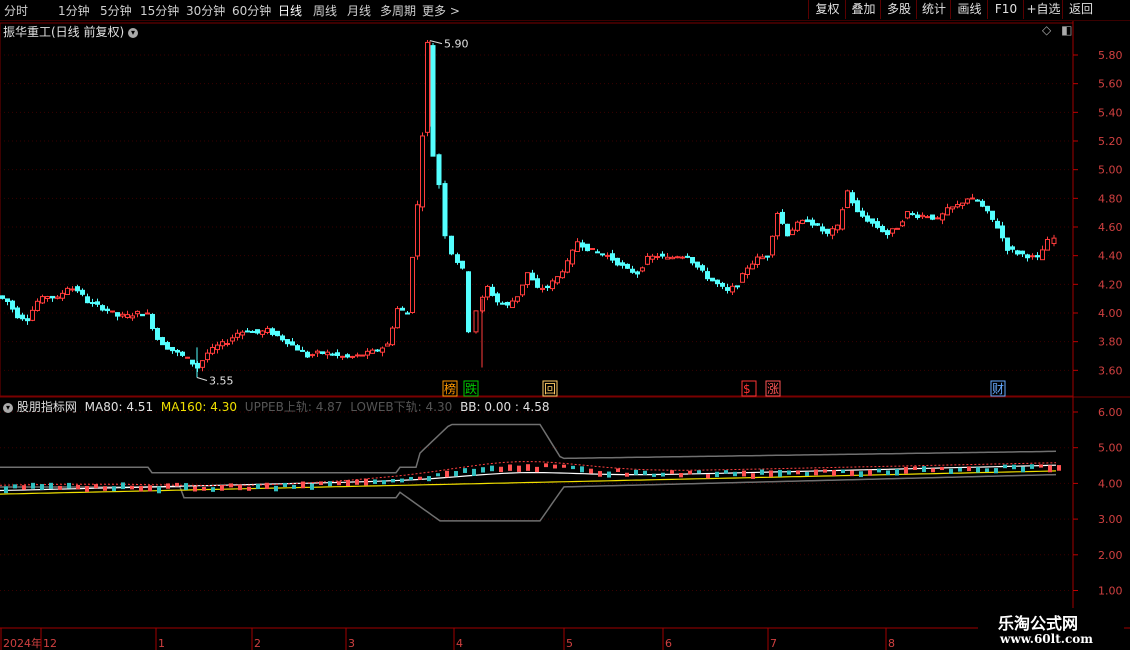 This screenshot has height=650, width=1130. Describe the element at coordinates (398, 10) in the screenshot. I see `period-tab-9: 多周期` at that location.